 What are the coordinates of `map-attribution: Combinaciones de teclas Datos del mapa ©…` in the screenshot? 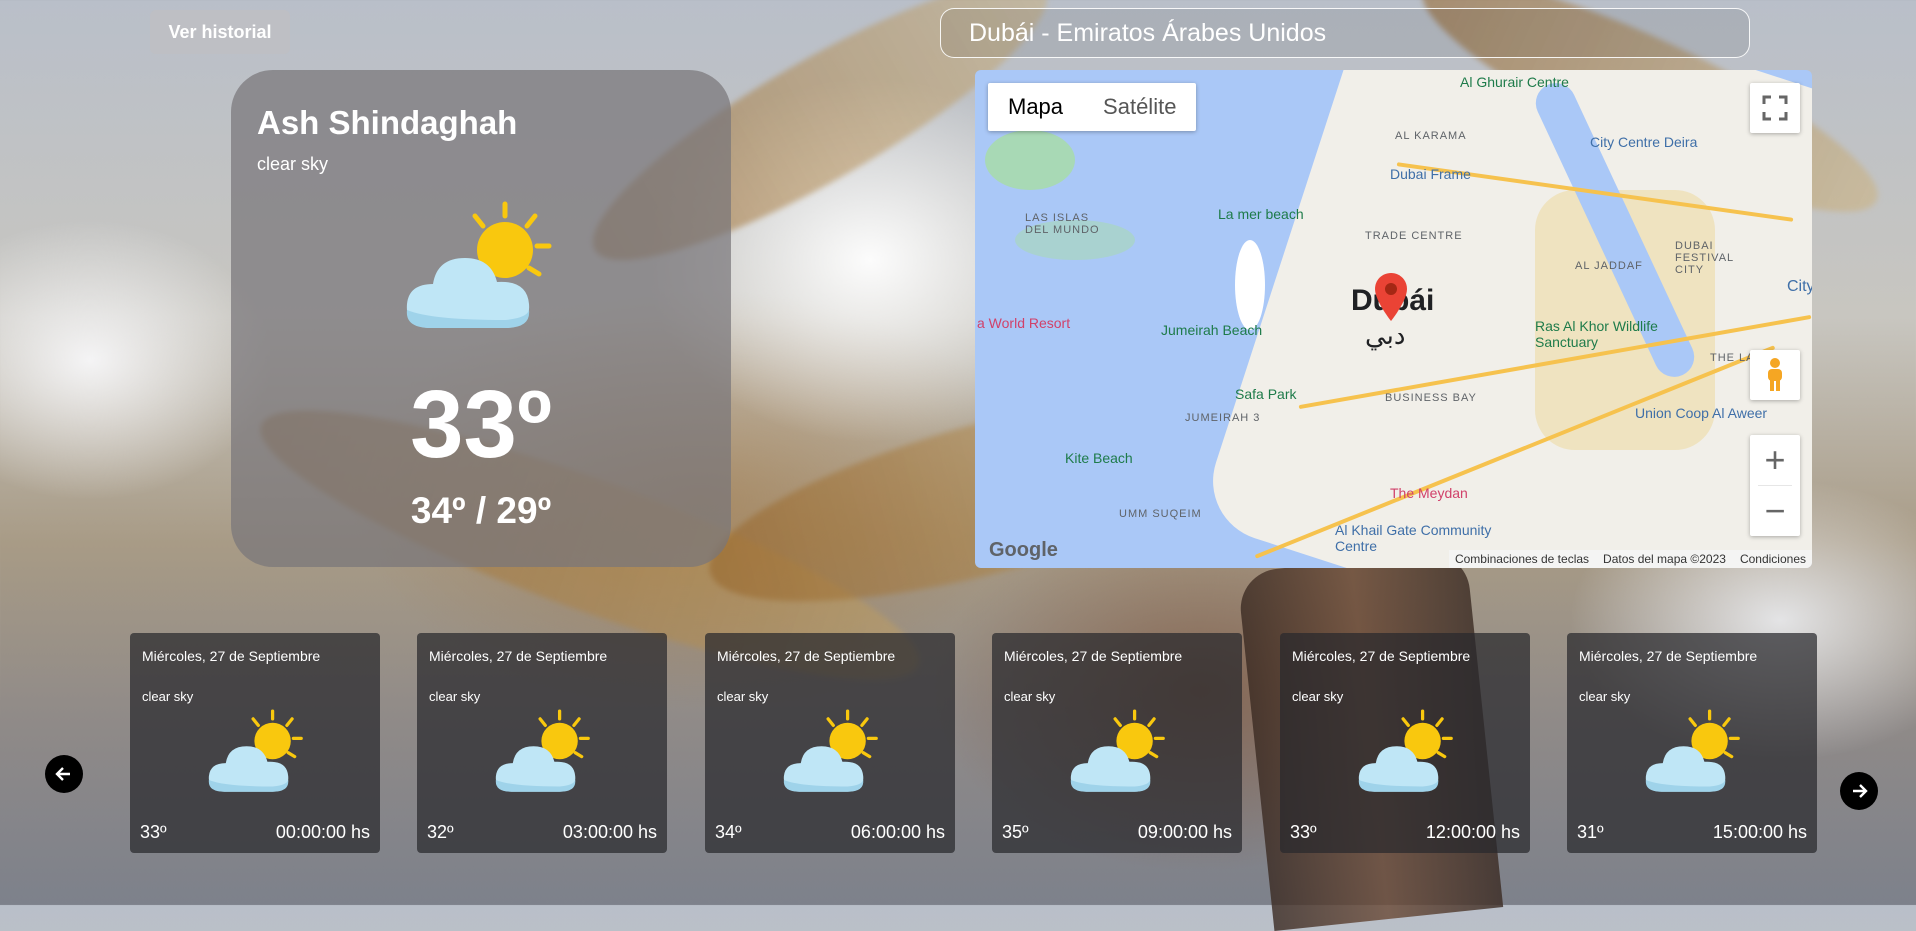 It's located at (1630, 559).